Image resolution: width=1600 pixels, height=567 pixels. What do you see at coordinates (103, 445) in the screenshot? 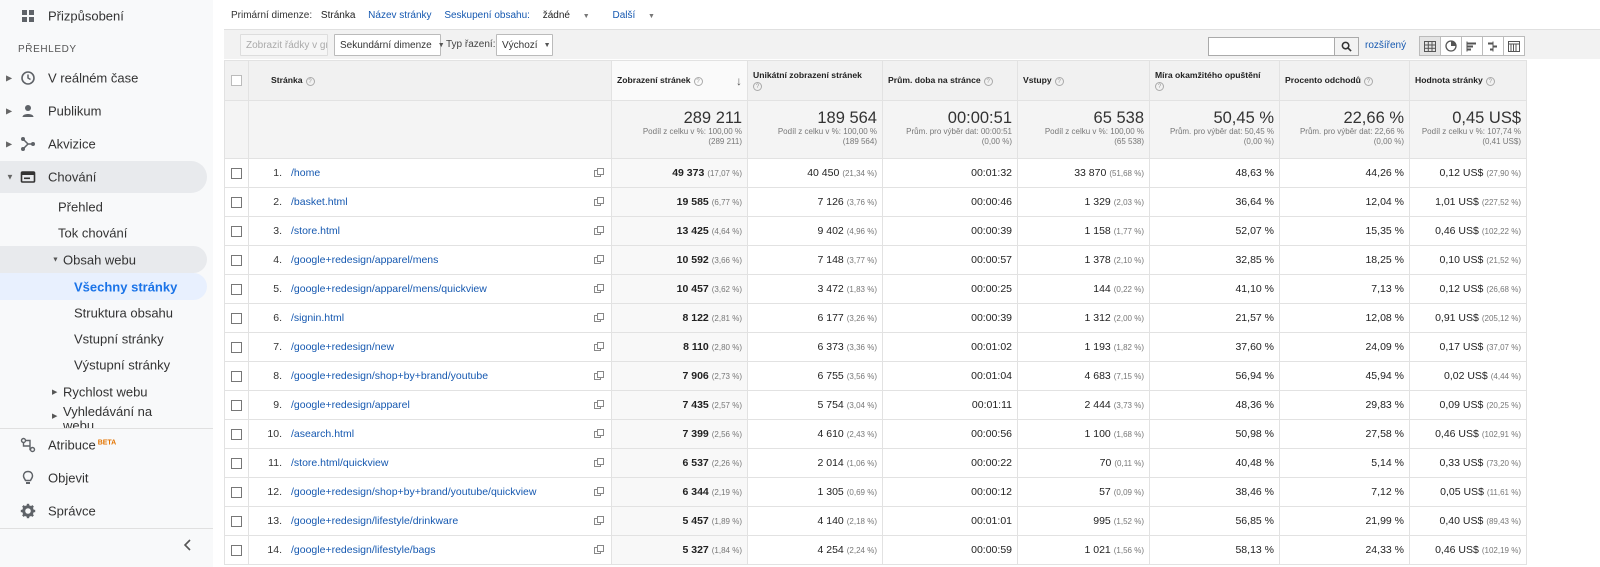
I see `sidebar-item-attribution: Atribuce BETA` at bounding box center [103, 445].